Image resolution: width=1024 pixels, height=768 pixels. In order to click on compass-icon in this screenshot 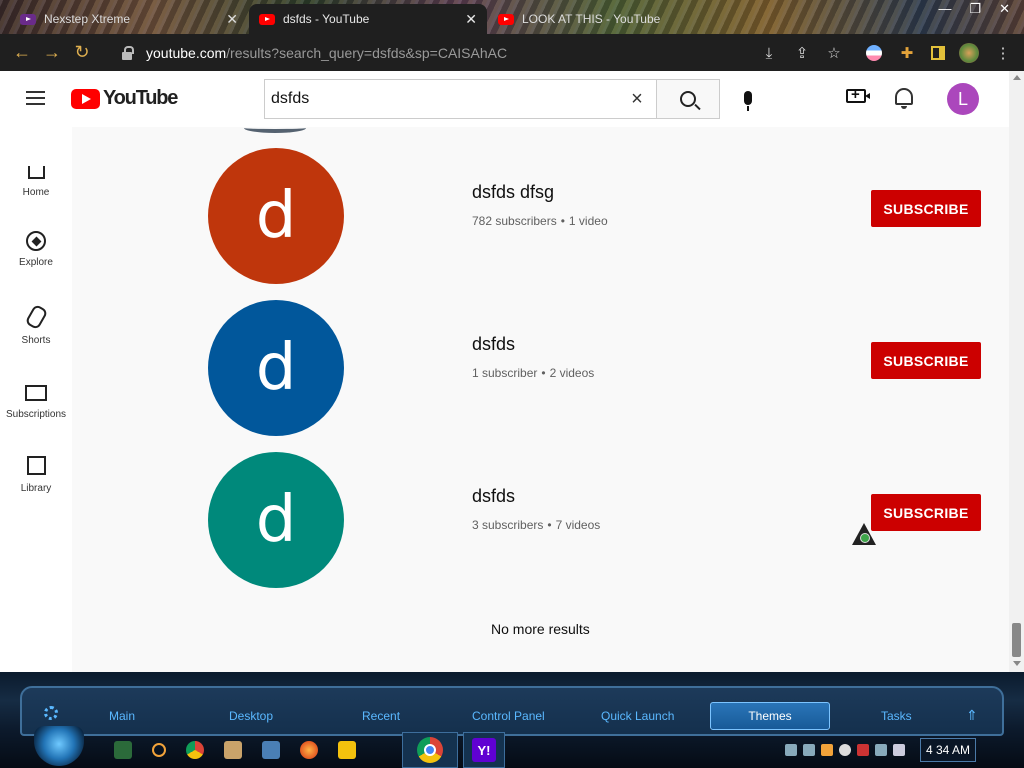, I will do `click(36, 241)`.